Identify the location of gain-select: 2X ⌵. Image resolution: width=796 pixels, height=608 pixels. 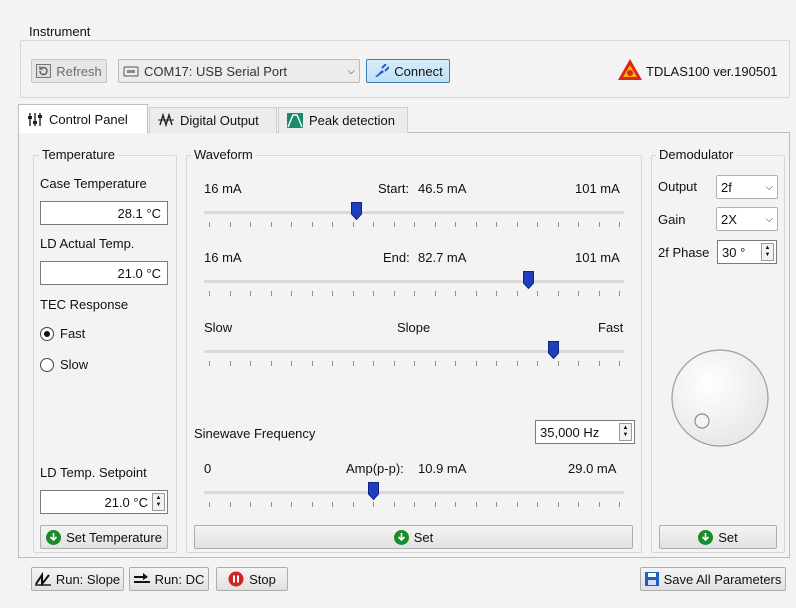
(747, 219).